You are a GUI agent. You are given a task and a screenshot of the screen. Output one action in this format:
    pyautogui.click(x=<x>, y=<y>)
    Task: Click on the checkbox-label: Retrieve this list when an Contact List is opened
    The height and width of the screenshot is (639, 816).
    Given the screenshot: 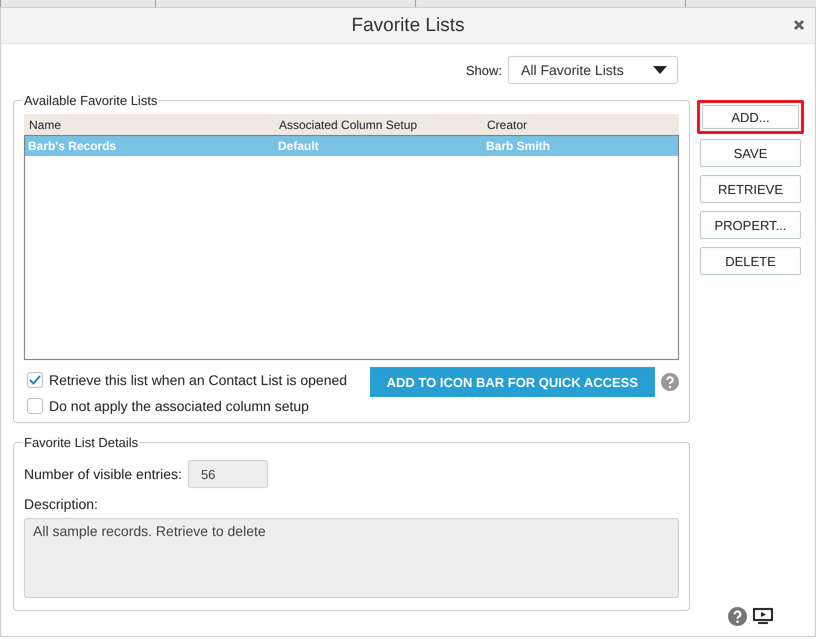 What is the action you would take?
    pyautogui.click(x=198, y=380)
    